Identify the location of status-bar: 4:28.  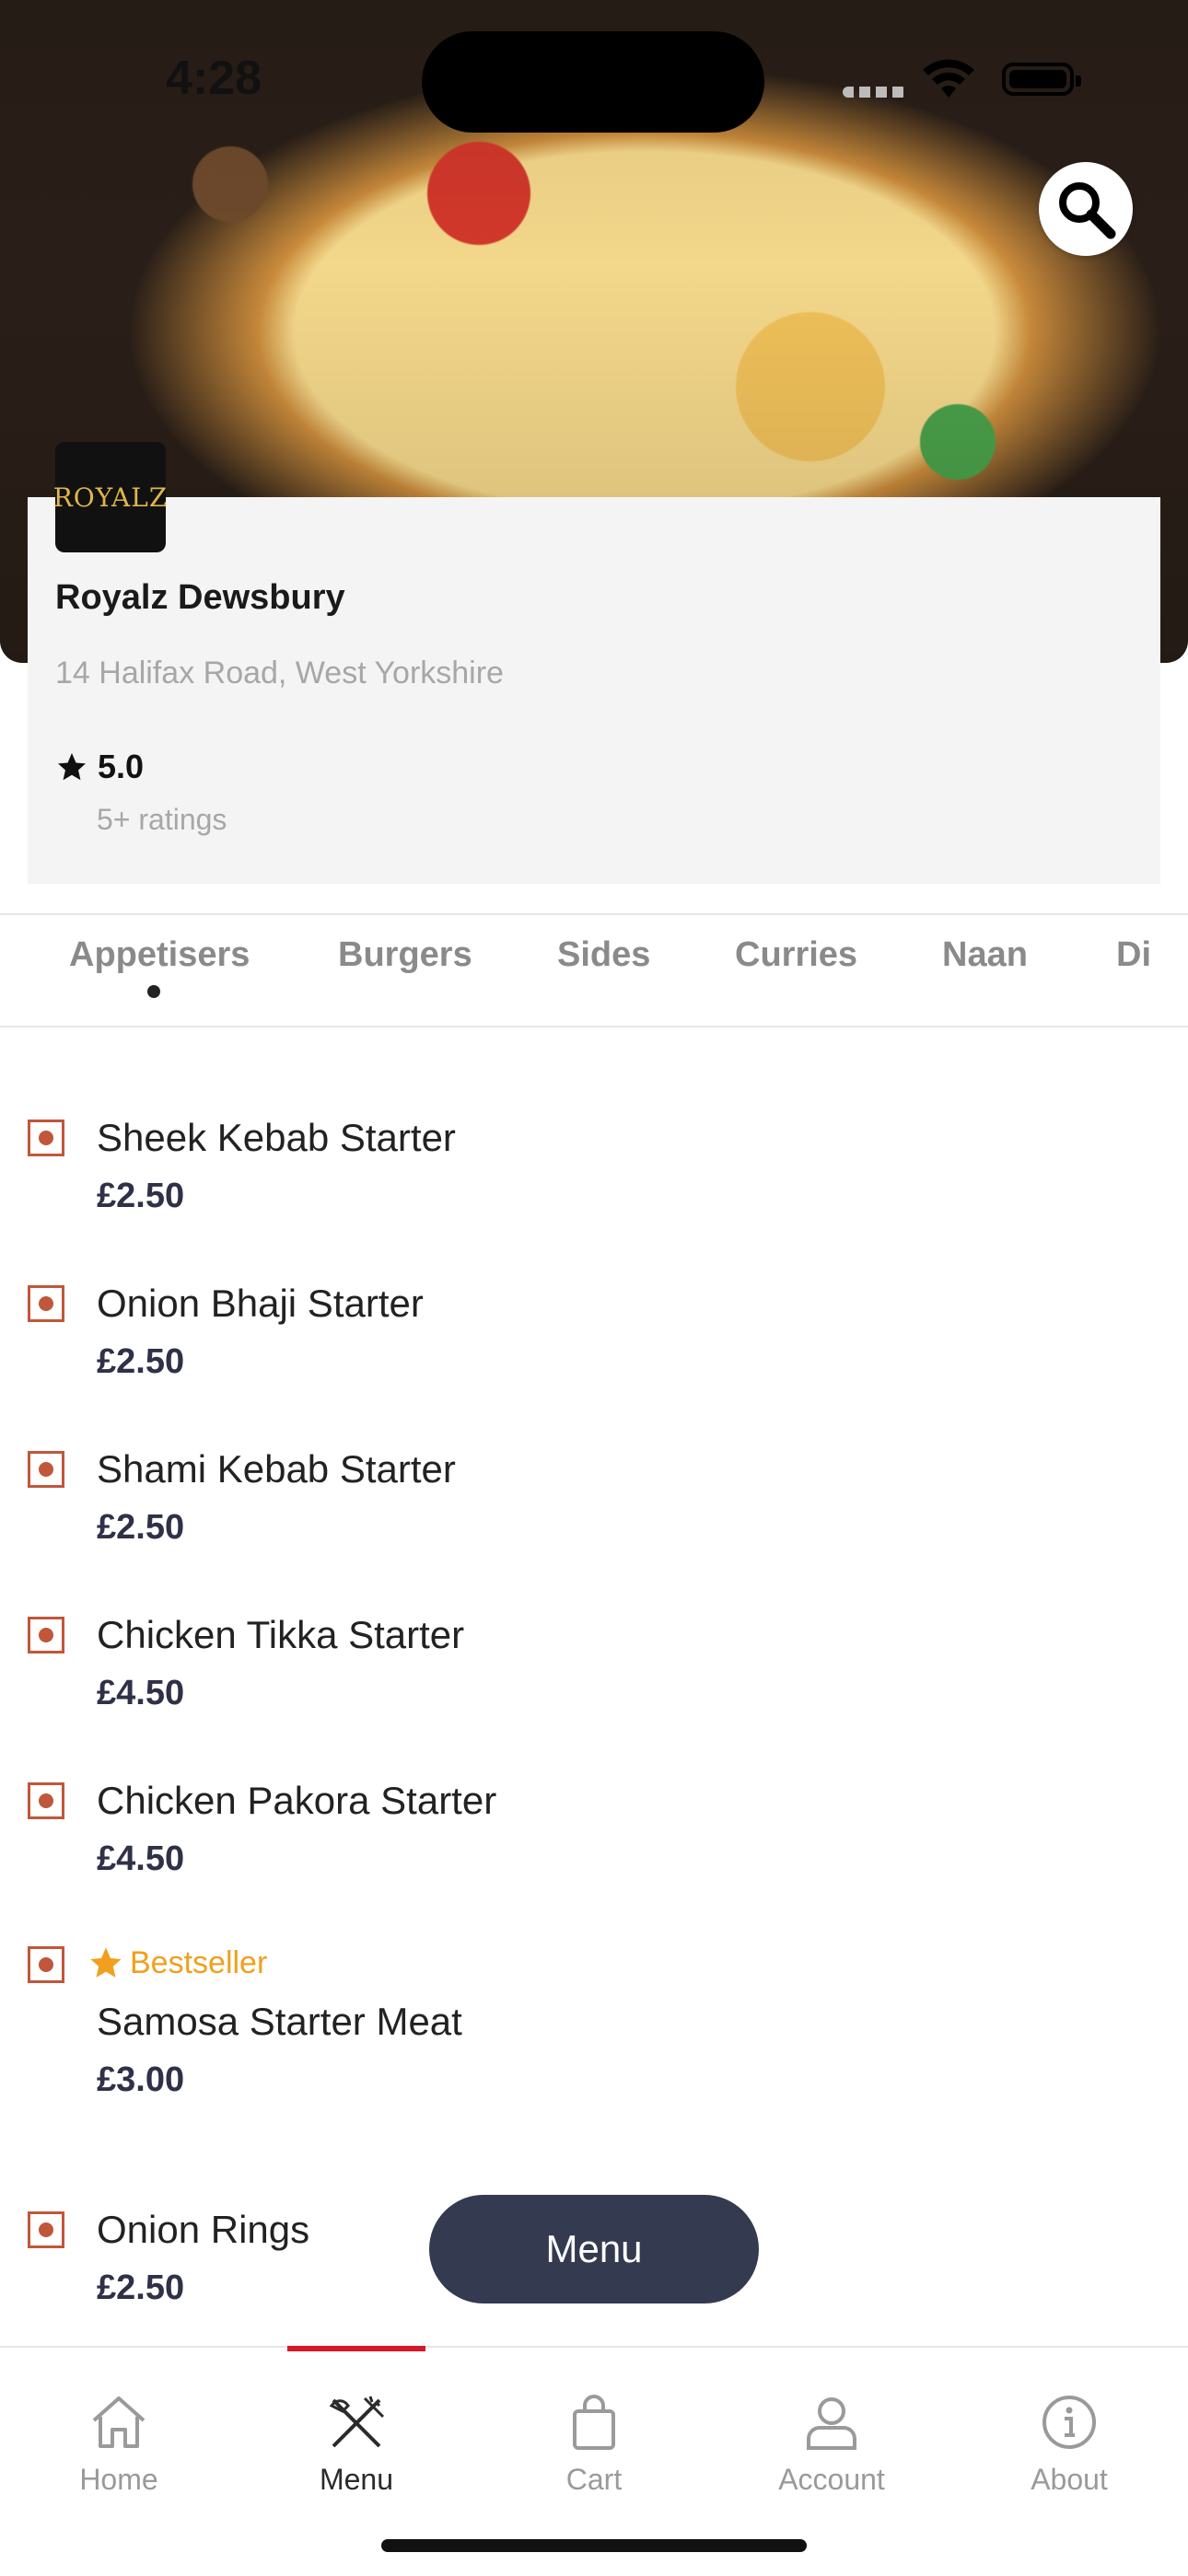
(594, 78).